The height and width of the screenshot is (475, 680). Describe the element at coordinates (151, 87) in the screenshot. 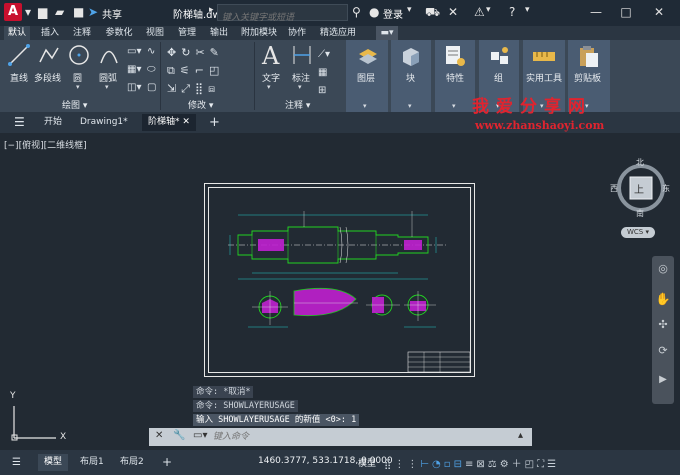

I see `region-icon: ▢` at that location.